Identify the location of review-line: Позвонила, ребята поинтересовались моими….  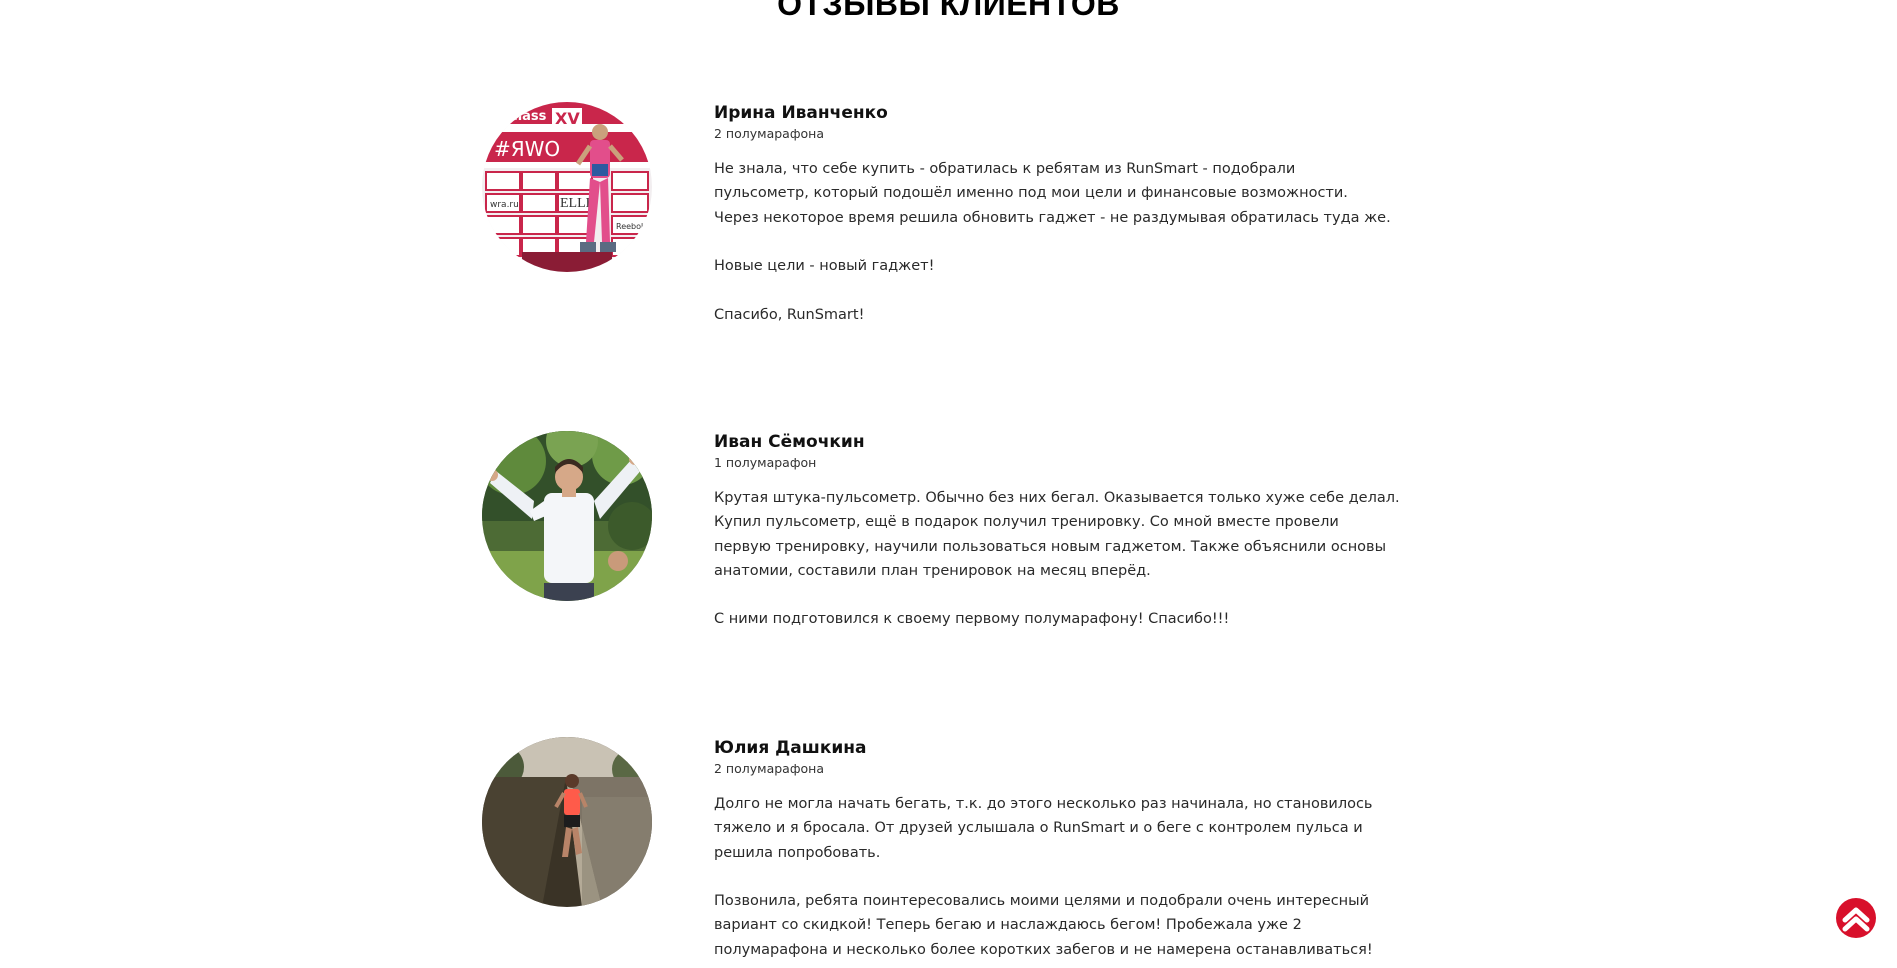
(1042, 901).